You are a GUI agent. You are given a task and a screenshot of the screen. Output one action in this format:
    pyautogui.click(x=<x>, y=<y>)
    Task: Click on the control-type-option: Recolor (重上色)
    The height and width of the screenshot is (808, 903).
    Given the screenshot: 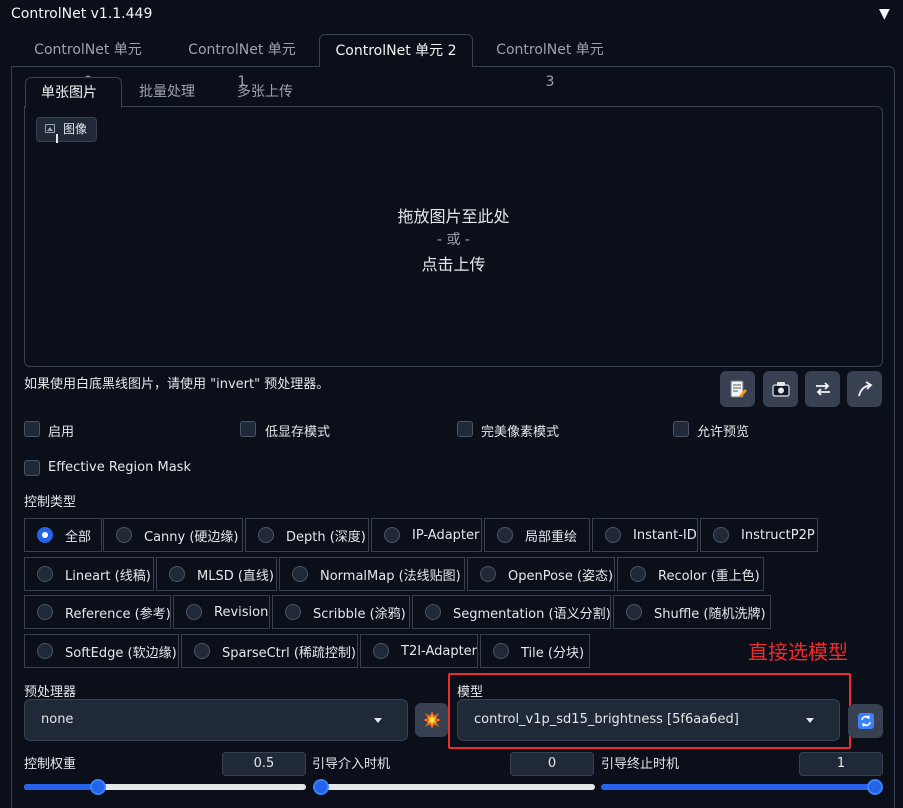 What is the action you would take?
    pyautogui.click(x=690, y=574)
    